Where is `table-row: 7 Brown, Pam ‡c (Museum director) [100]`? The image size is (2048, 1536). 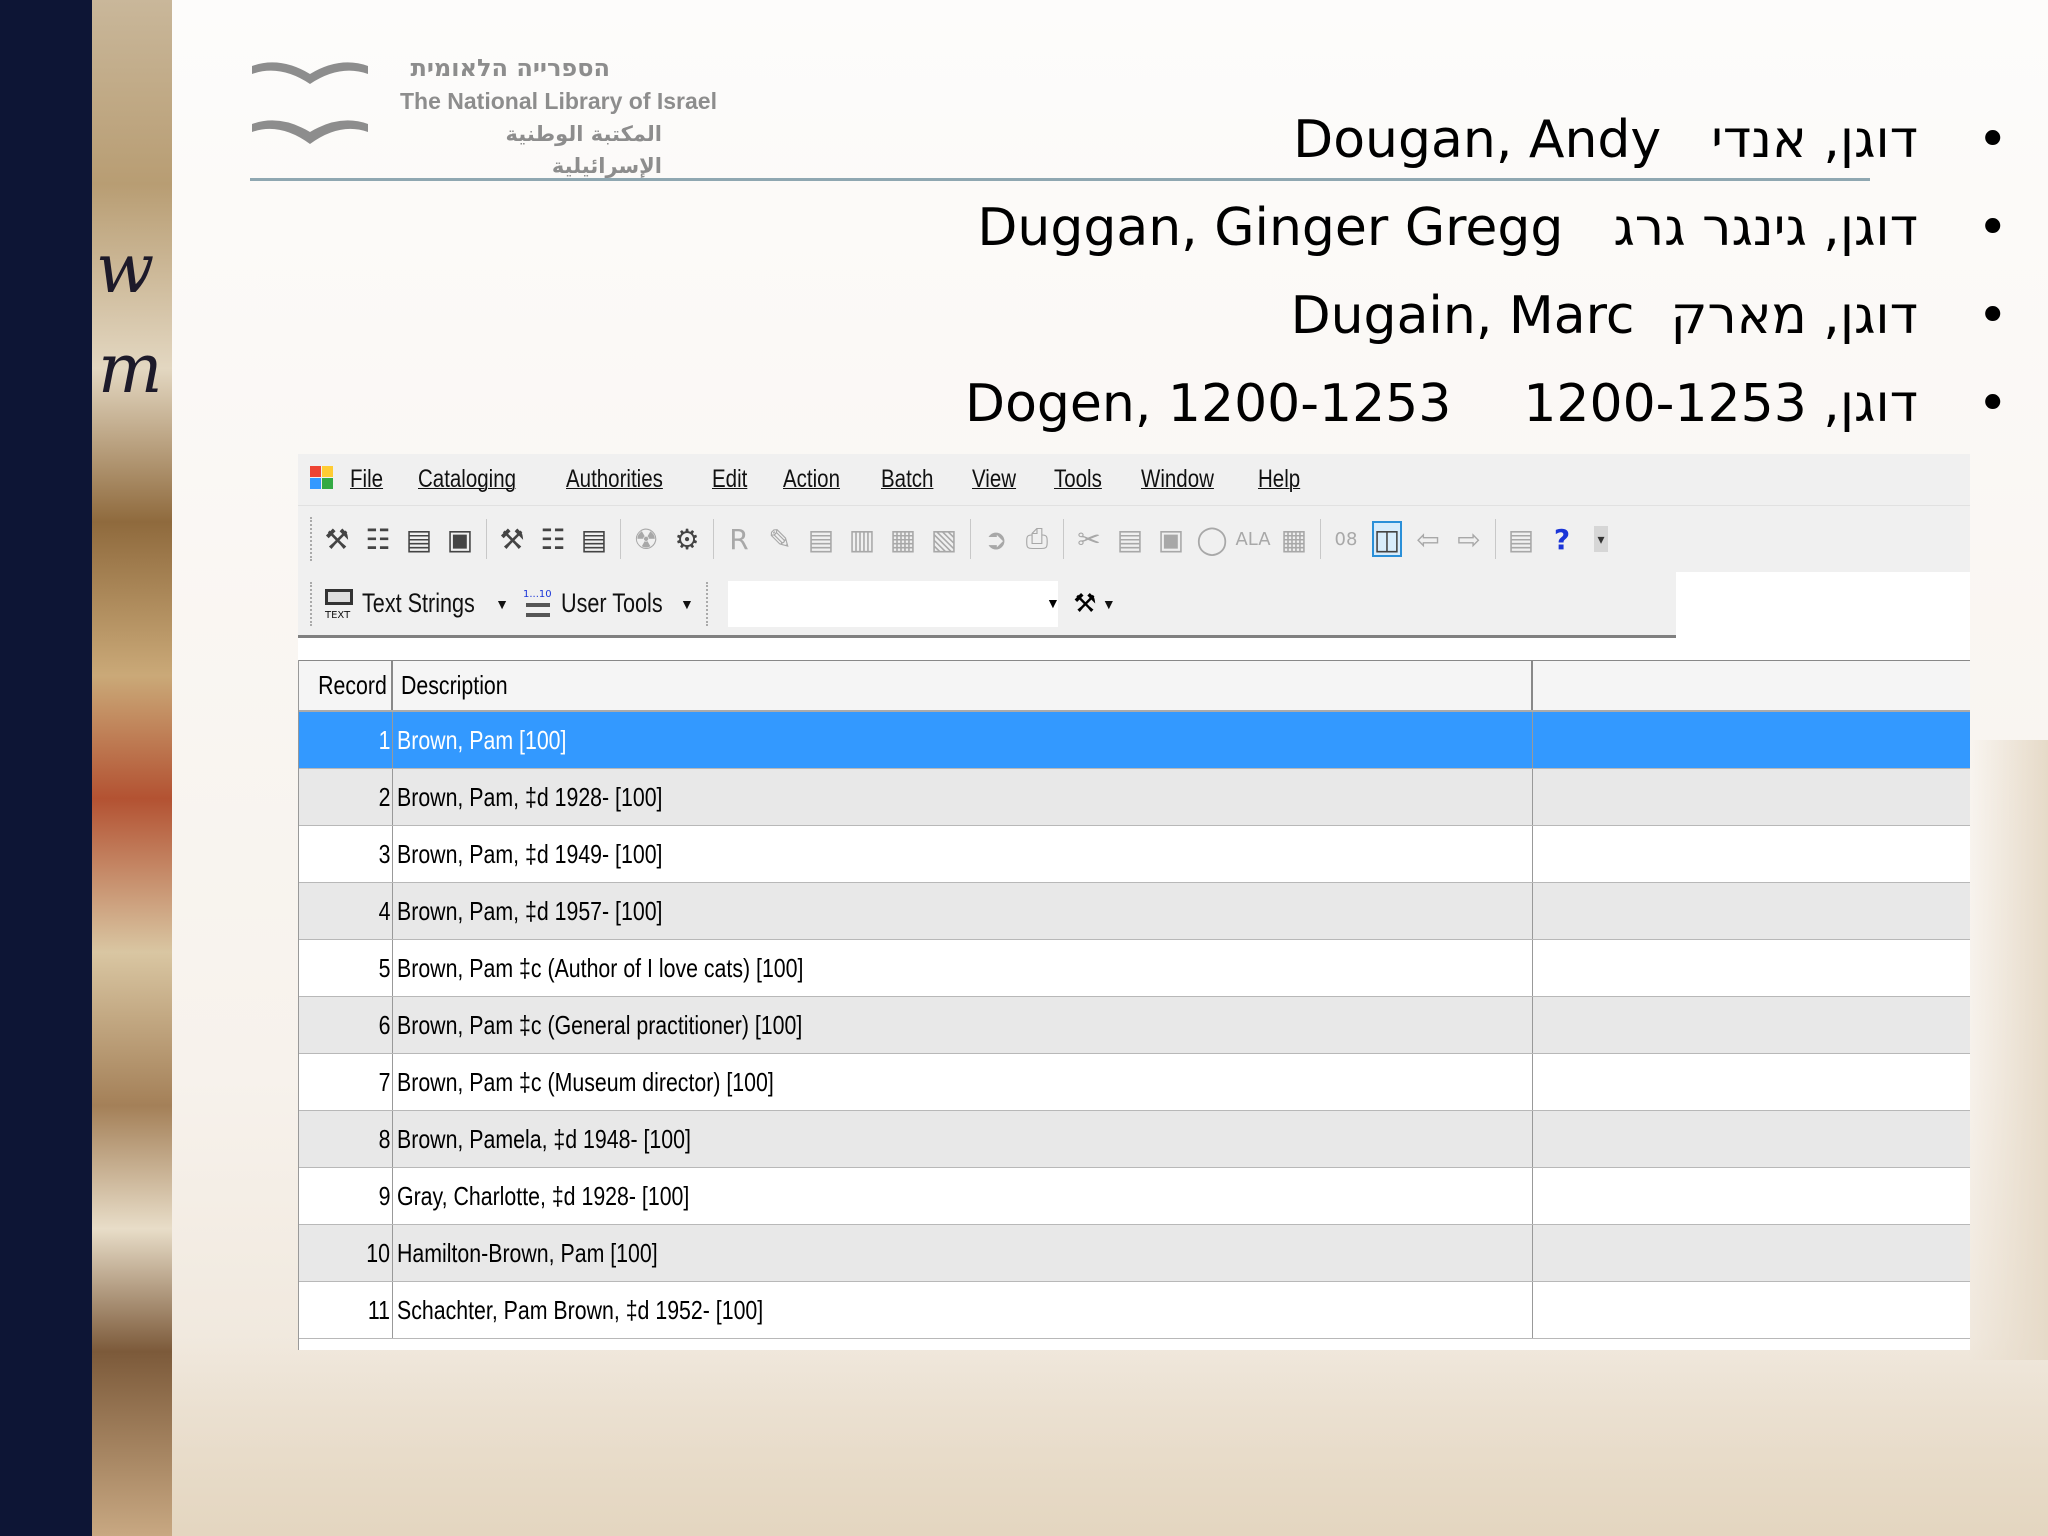 table-row: 7 Brown, Pam ‡c (Museum director) [100] is located at coordinates (1134, 1082).